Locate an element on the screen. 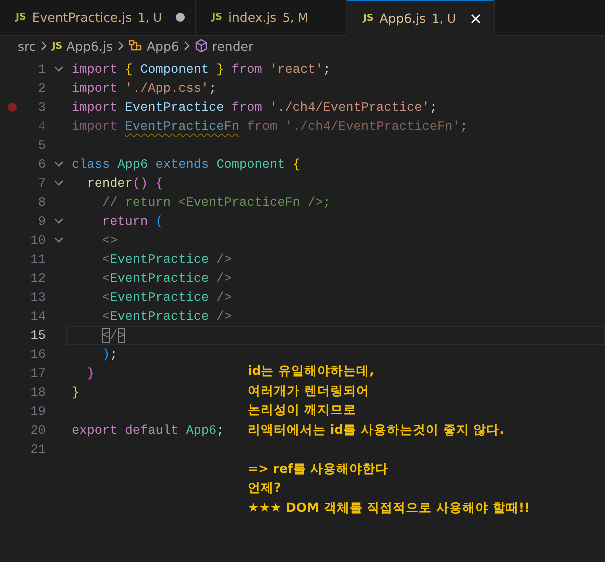  line-number: 20 is located at coordinates (38, 430).